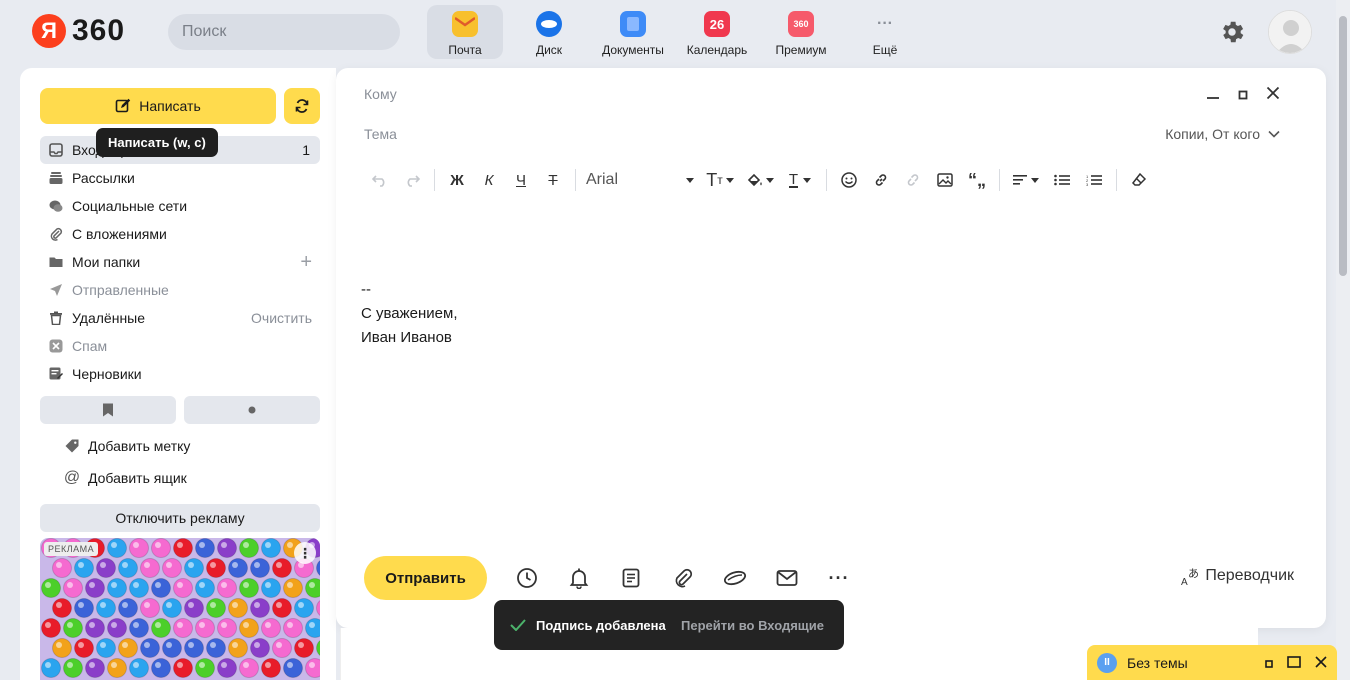  What do you see at coordinates (281, 318) in the screenshot?
I see `clear-trash-link: Очистить` at bounding box center [281, 318].